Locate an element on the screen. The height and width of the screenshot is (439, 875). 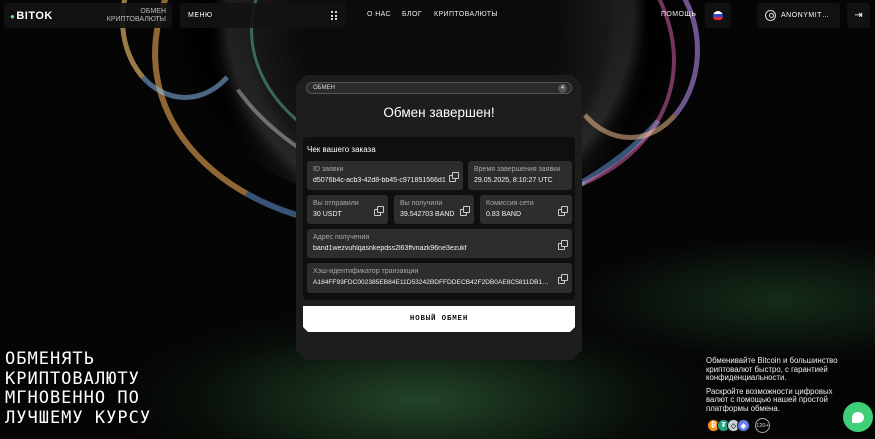
nav-link-help: ПОМОЩЬ is located at coordinates (678, 14).